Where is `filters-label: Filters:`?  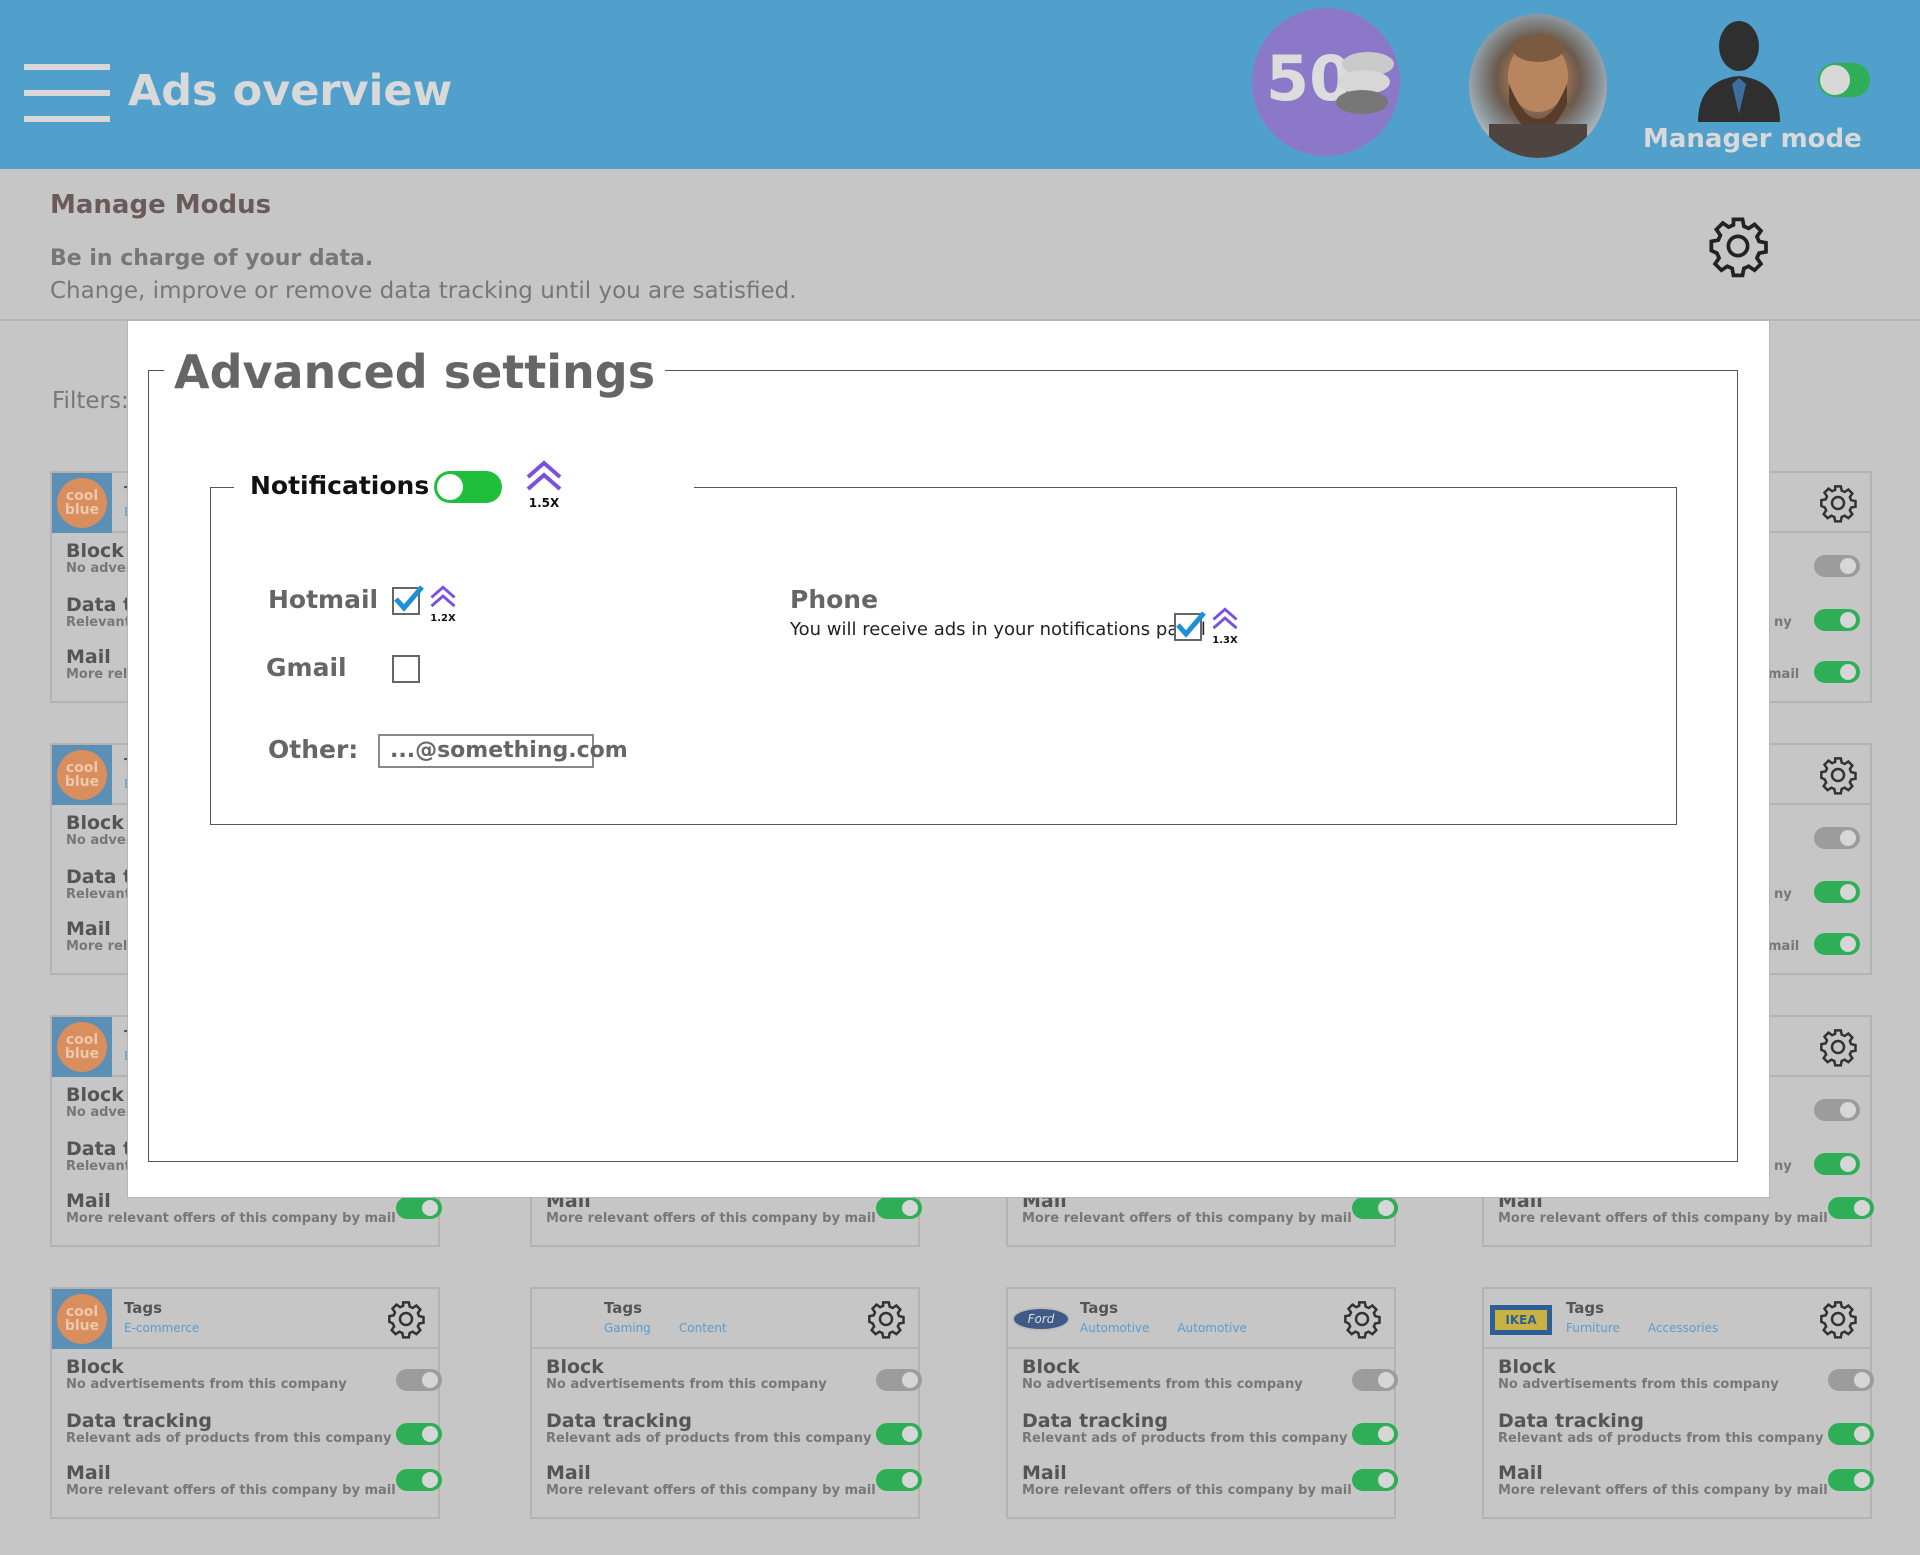 filters-label: Filters: is located at coordinates (90, 401).